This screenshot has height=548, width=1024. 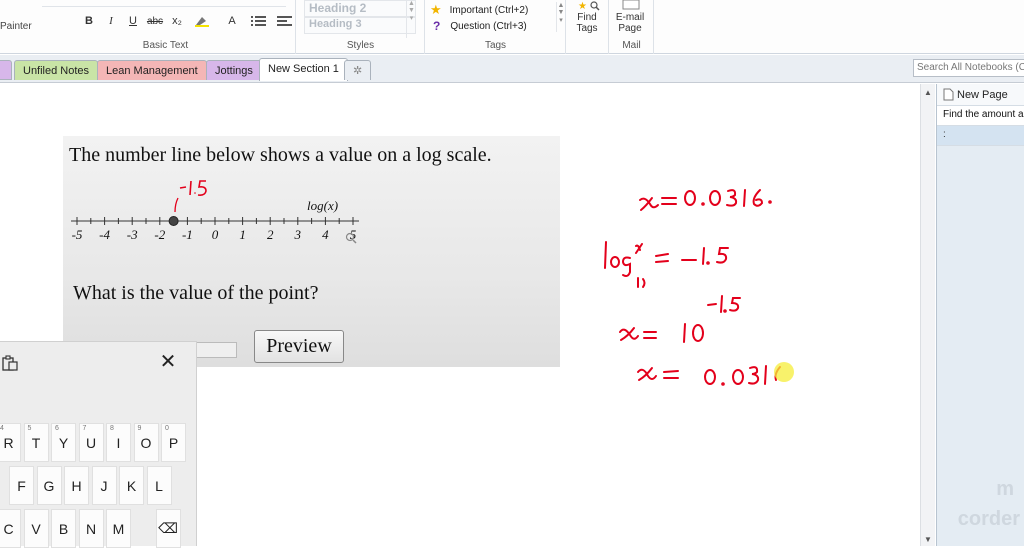 I want to click on tag-important-label: Important (Ctrl+2), so click(x=489, y=10).